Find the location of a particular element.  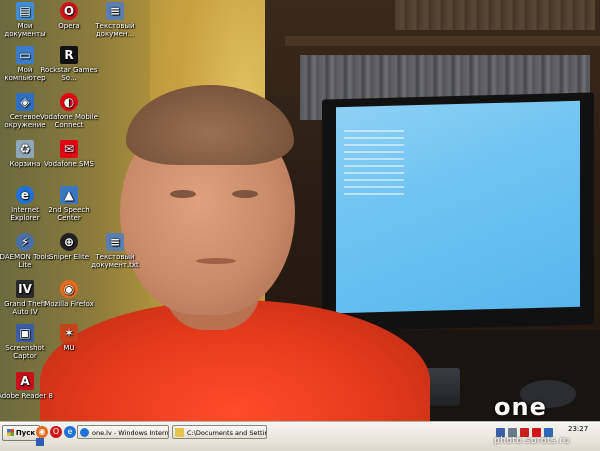

wallpaper-shelf-board is located at coordinates (442, 41).